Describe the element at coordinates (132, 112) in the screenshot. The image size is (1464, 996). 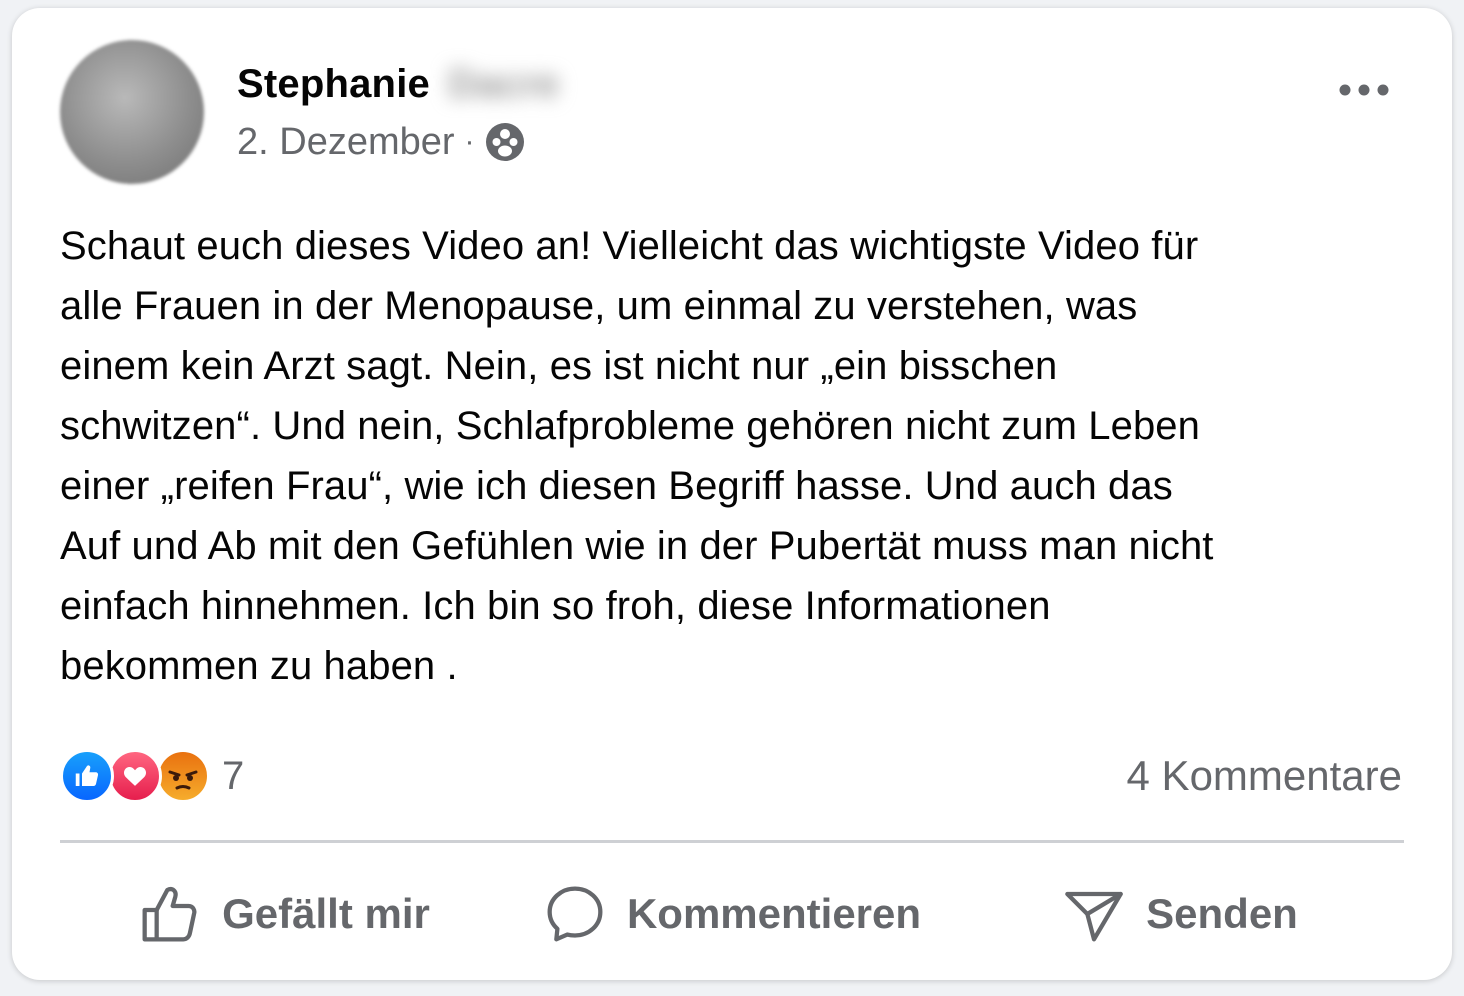
I see `avatar` at that location.